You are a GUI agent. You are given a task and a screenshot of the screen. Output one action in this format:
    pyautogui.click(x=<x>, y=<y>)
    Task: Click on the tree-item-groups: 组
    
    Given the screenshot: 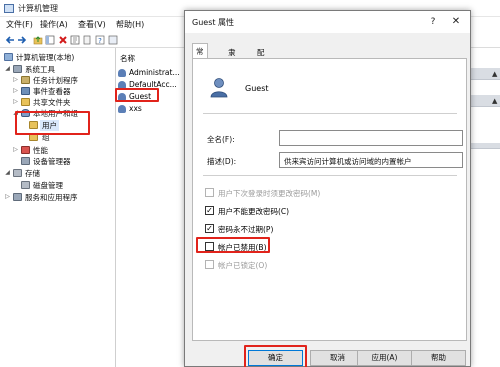 What is the action you would take?
    pyautogui.click(x=58, y=137)
    